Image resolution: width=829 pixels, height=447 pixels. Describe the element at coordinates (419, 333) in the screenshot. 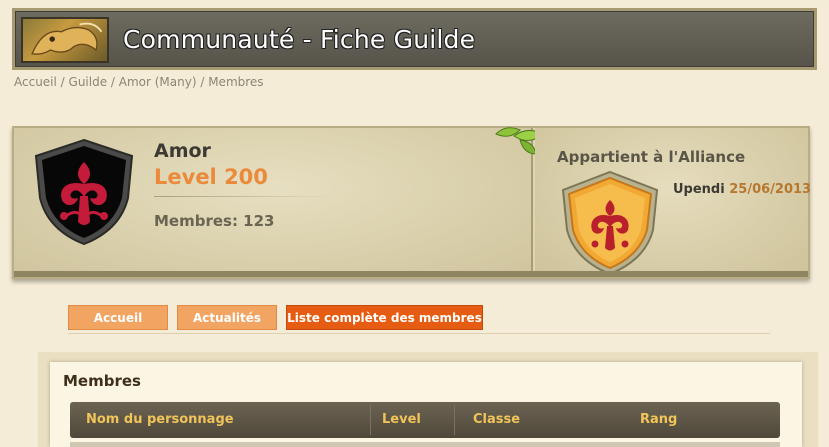

I see `tabs-divider` at that location.